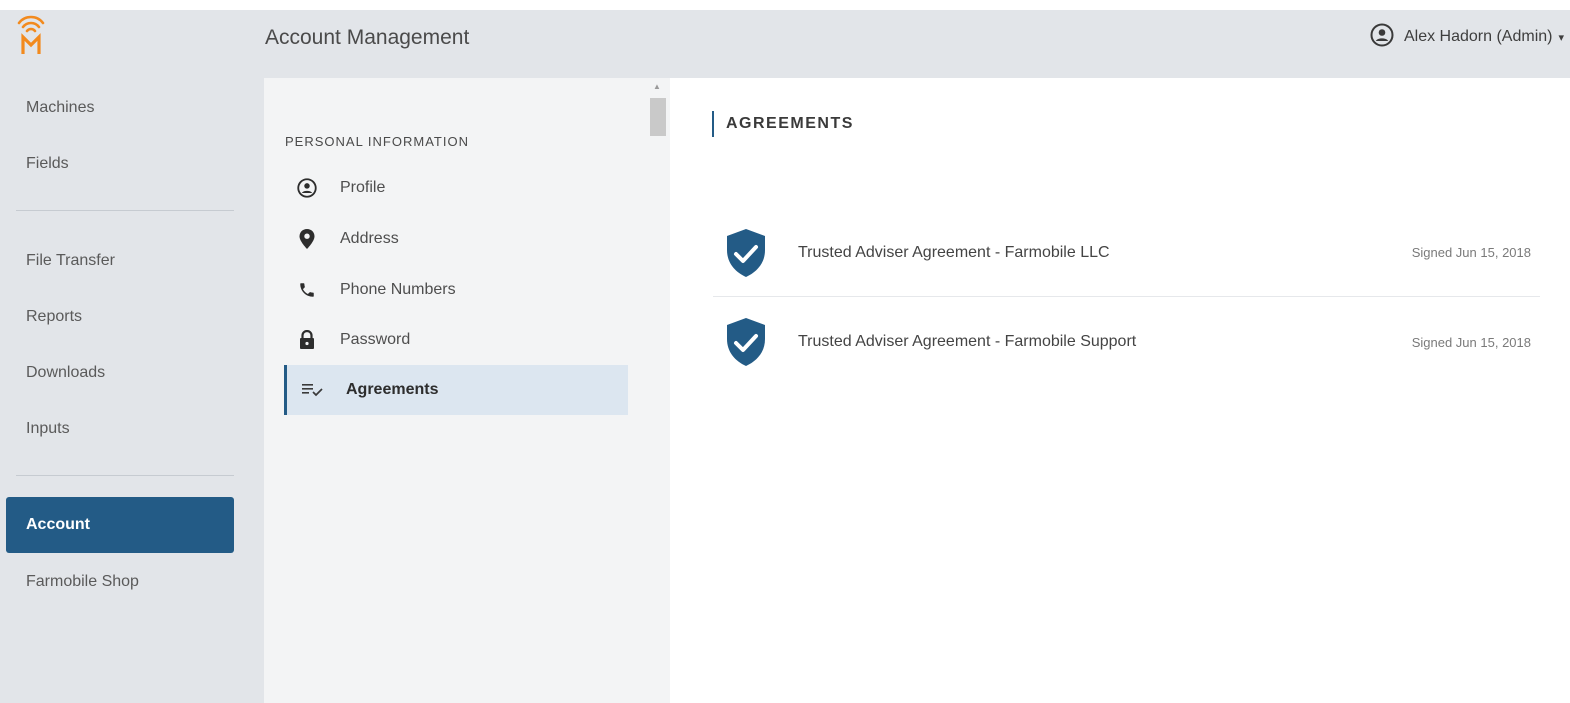  I want to click on chevron-down-icon: ▾, so click(1561, 37).